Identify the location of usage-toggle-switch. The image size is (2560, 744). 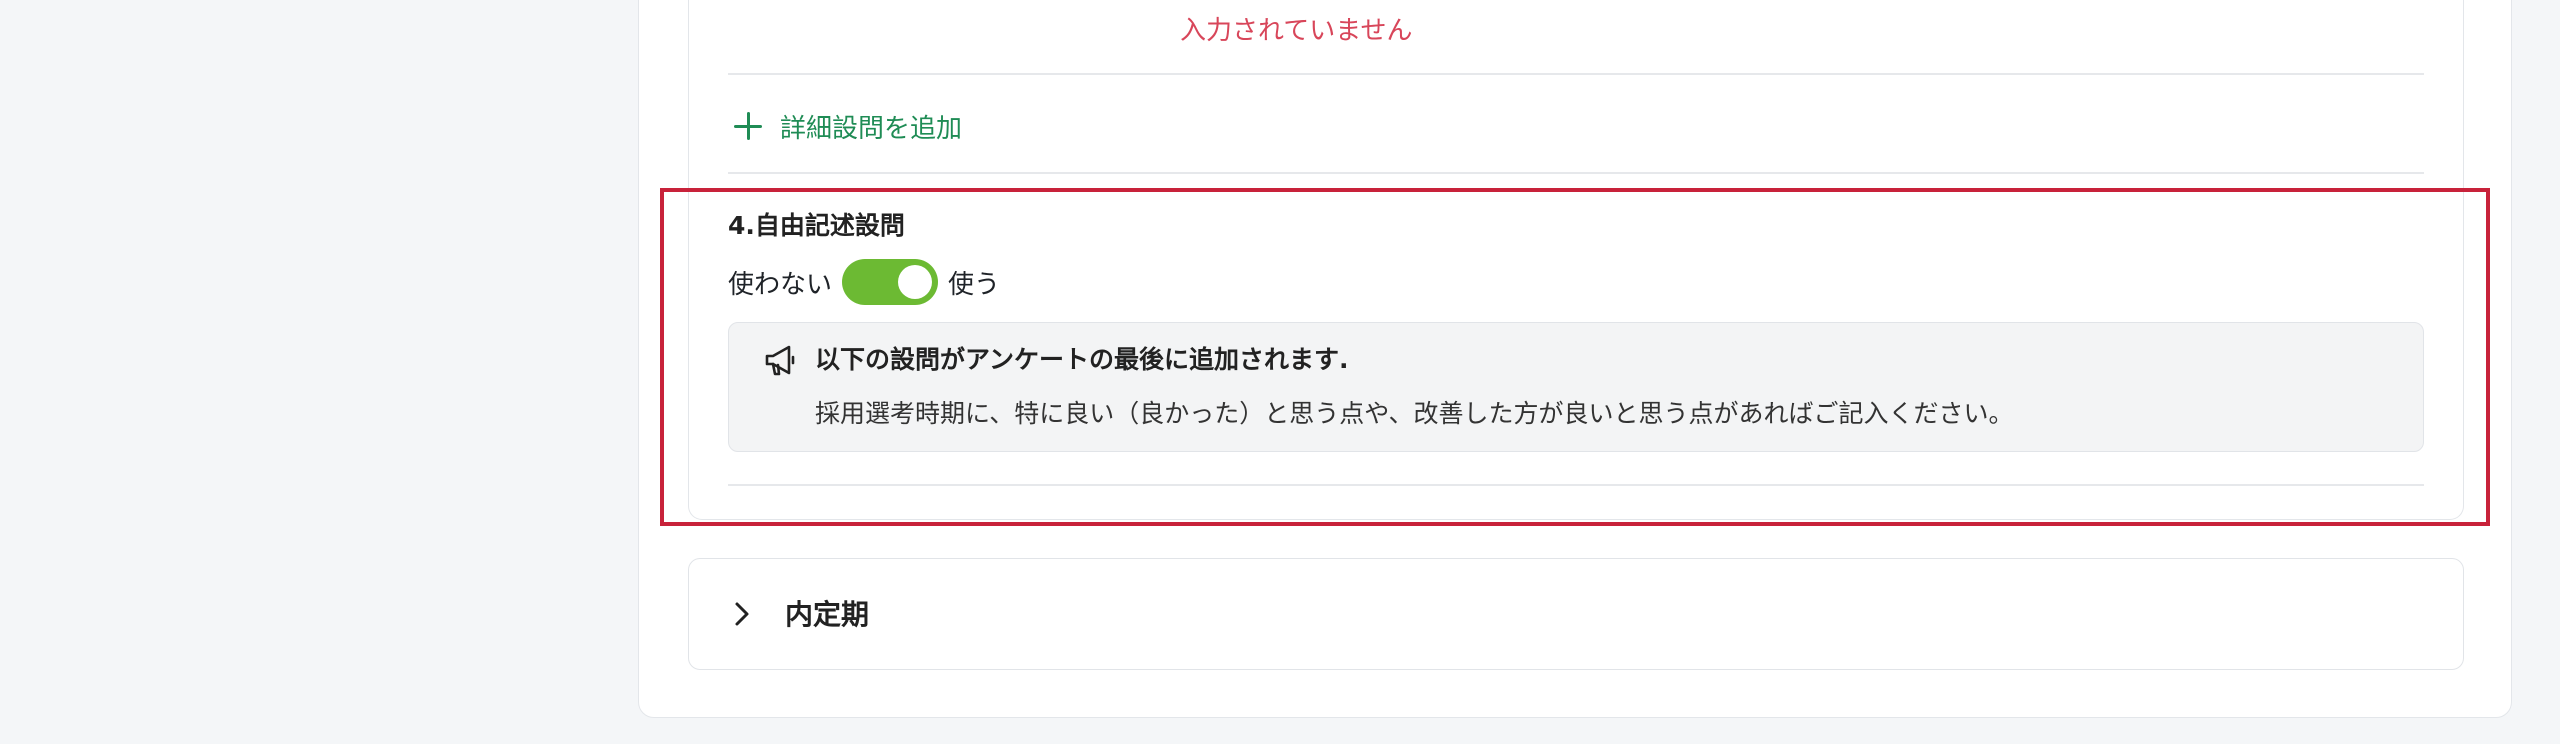
(890, 282).